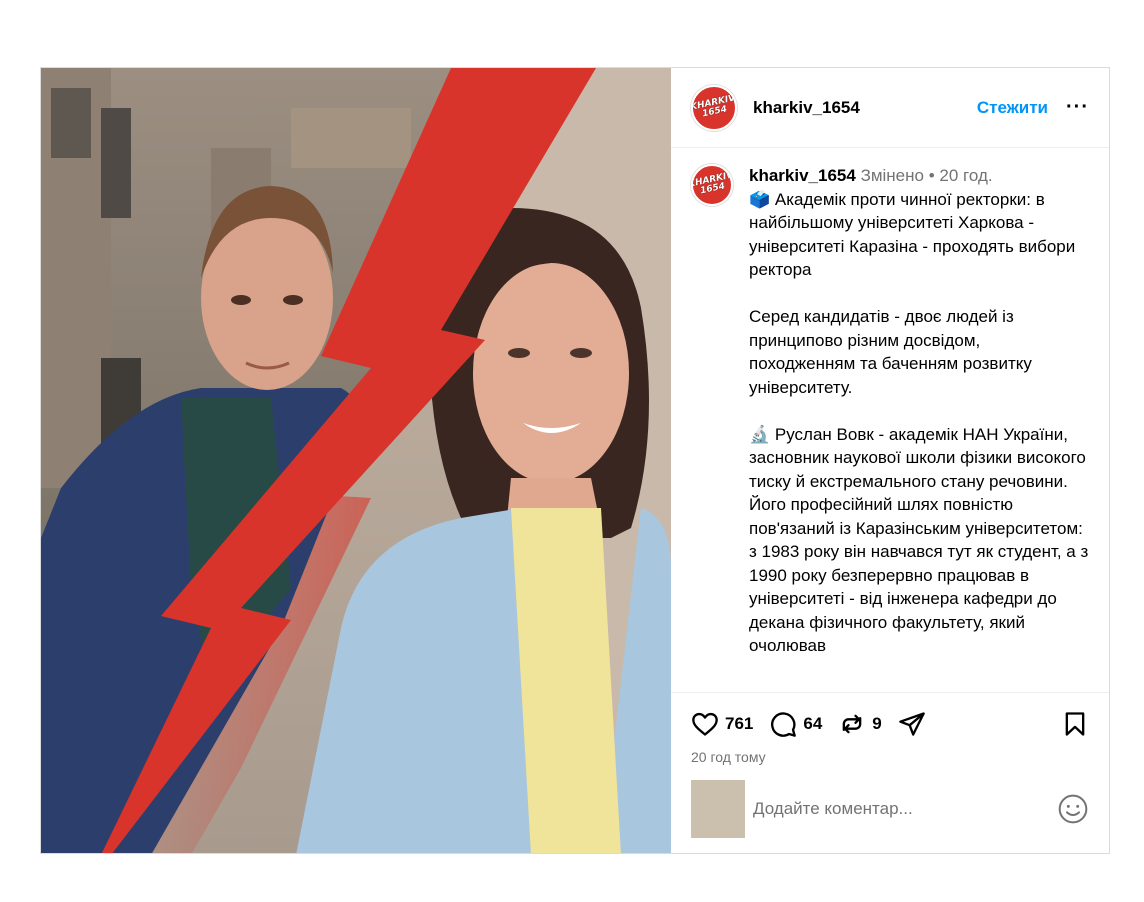  I want to click on user-avatar-placeholder, so click(718, 809).